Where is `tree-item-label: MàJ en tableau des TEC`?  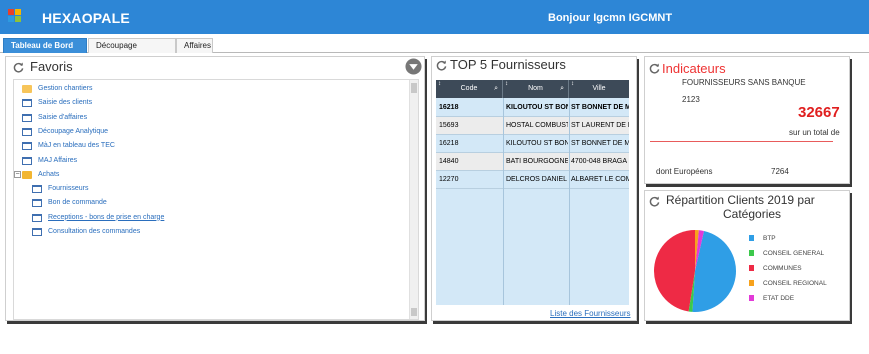
tree-item-label: MàJ en tableau des TEC is located at coordinates (76, 146).